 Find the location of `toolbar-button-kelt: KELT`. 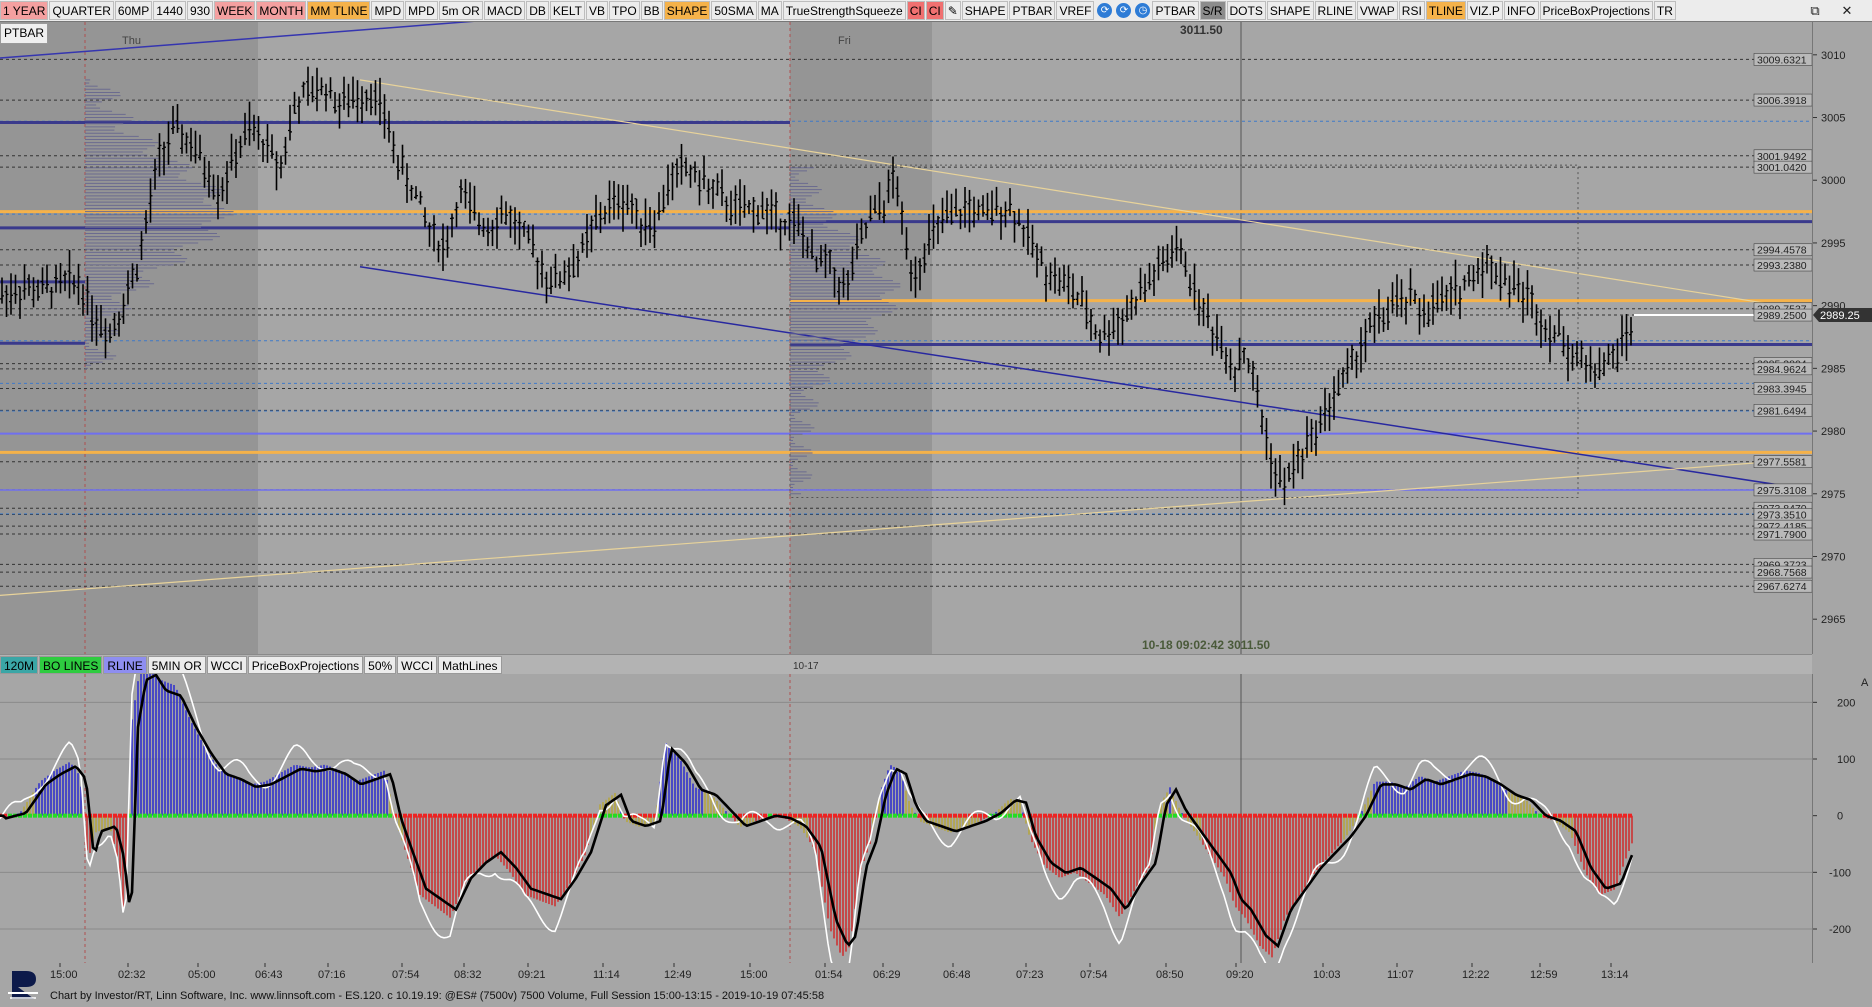

toolbar-button-kelt: KELT is located at coordinates (567, 10).